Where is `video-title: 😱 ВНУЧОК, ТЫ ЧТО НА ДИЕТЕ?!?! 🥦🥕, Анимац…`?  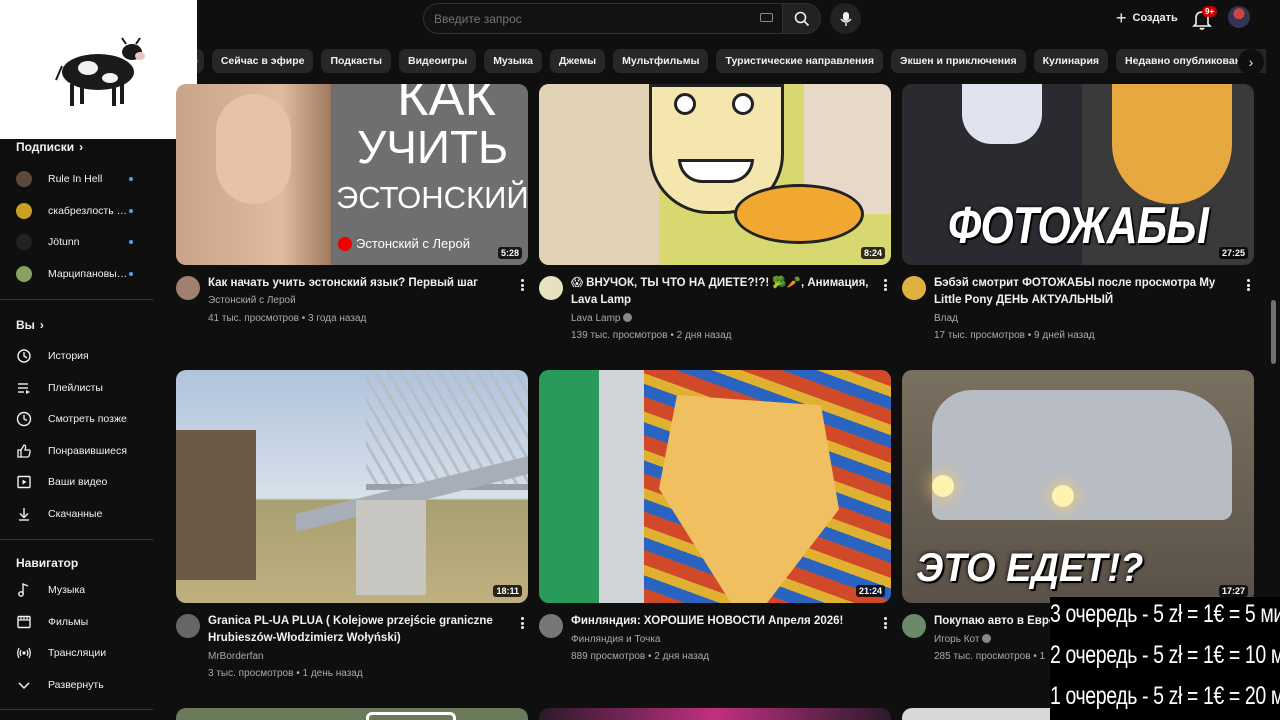
video-title: 😱 ВНУЧОК, ТЫ ЧТО НА ДИЕТЕ?!?! 🥦🥕, Анимац… is located at coordinates (721, 292).